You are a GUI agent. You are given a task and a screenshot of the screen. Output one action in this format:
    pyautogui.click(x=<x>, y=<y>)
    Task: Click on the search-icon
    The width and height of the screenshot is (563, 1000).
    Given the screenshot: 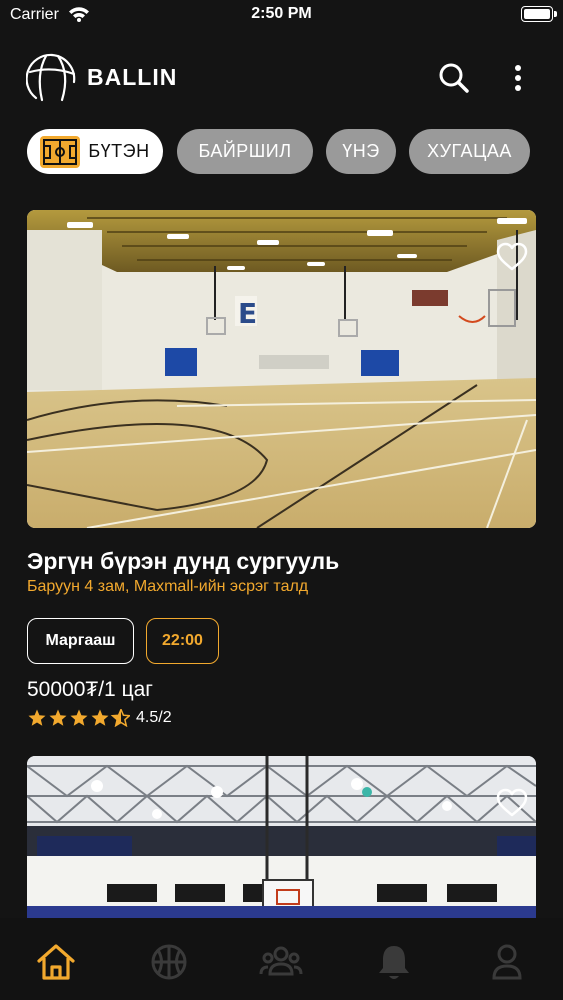 What is the action you would take?
    pyautogui.click(x=454, y=78)
    